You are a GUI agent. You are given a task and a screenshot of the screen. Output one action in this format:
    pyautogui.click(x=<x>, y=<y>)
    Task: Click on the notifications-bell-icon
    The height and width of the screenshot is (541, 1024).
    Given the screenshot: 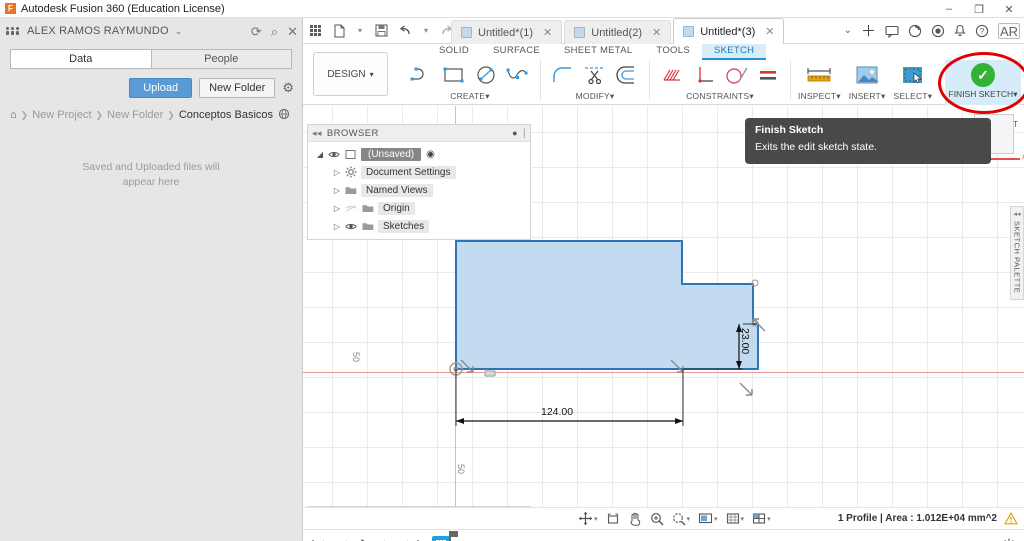 What is the action you would take?
    pyautogui.click(x=960, y=31)
    